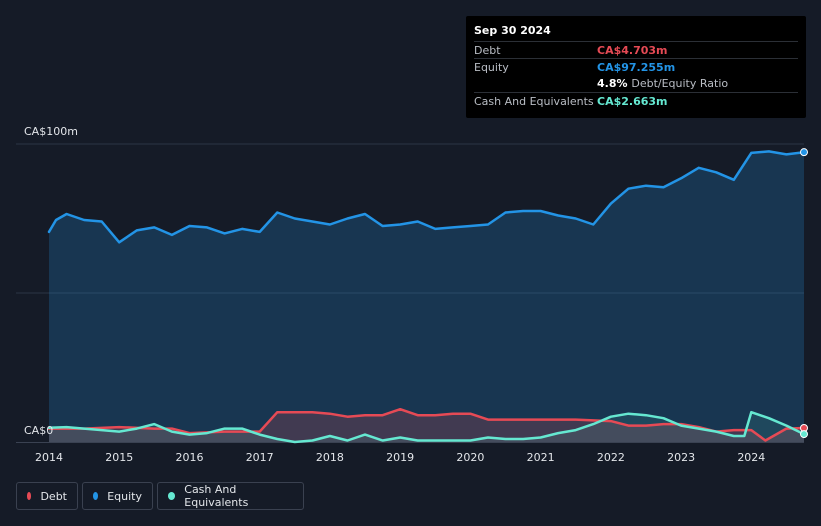 This screenshot has height=526, width=821. Describe the element at coordinates (681, 457) in the screenshot. I see `x-tick-label: 2023` at that location.